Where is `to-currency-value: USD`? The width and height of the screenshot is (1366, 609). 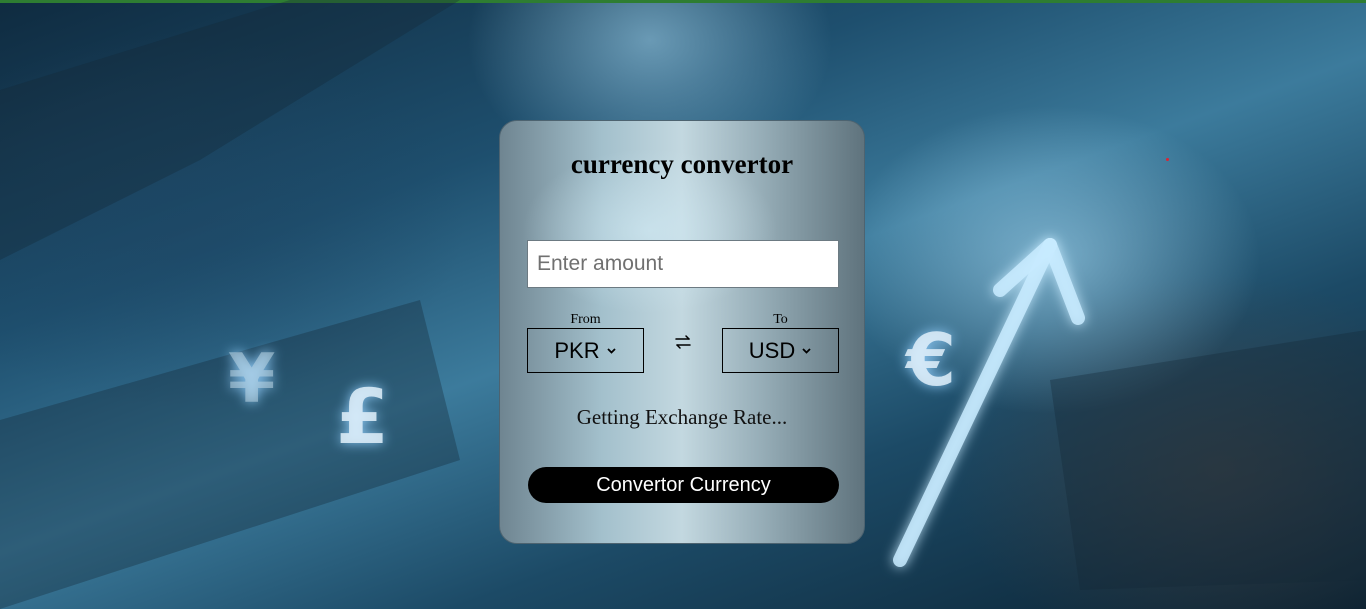
to-currency-value: USD is located at coordinates (772, 350).